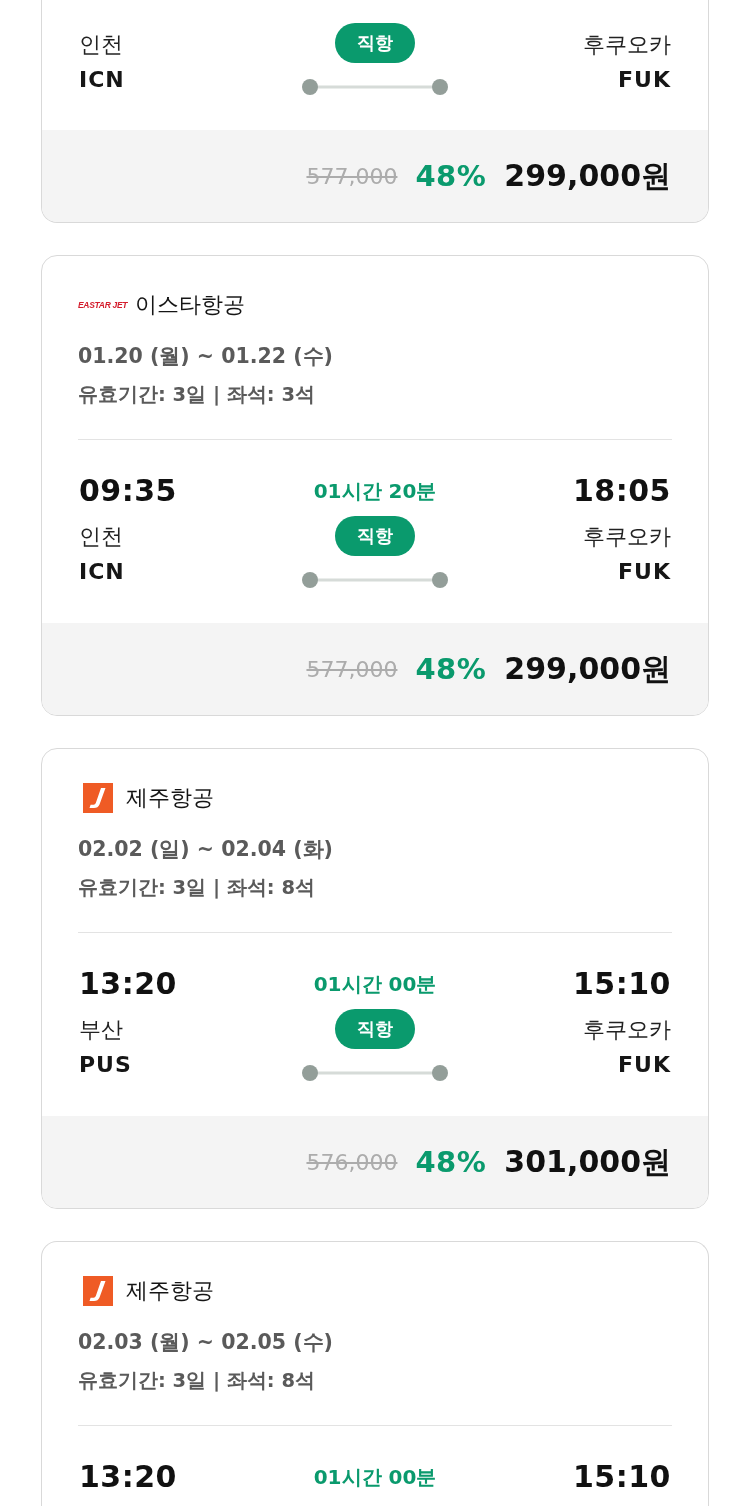 Image resolution: width=750 pixels, height=1510 pixels. I want to click on arrival-time: 18:05, so click(622, 491).